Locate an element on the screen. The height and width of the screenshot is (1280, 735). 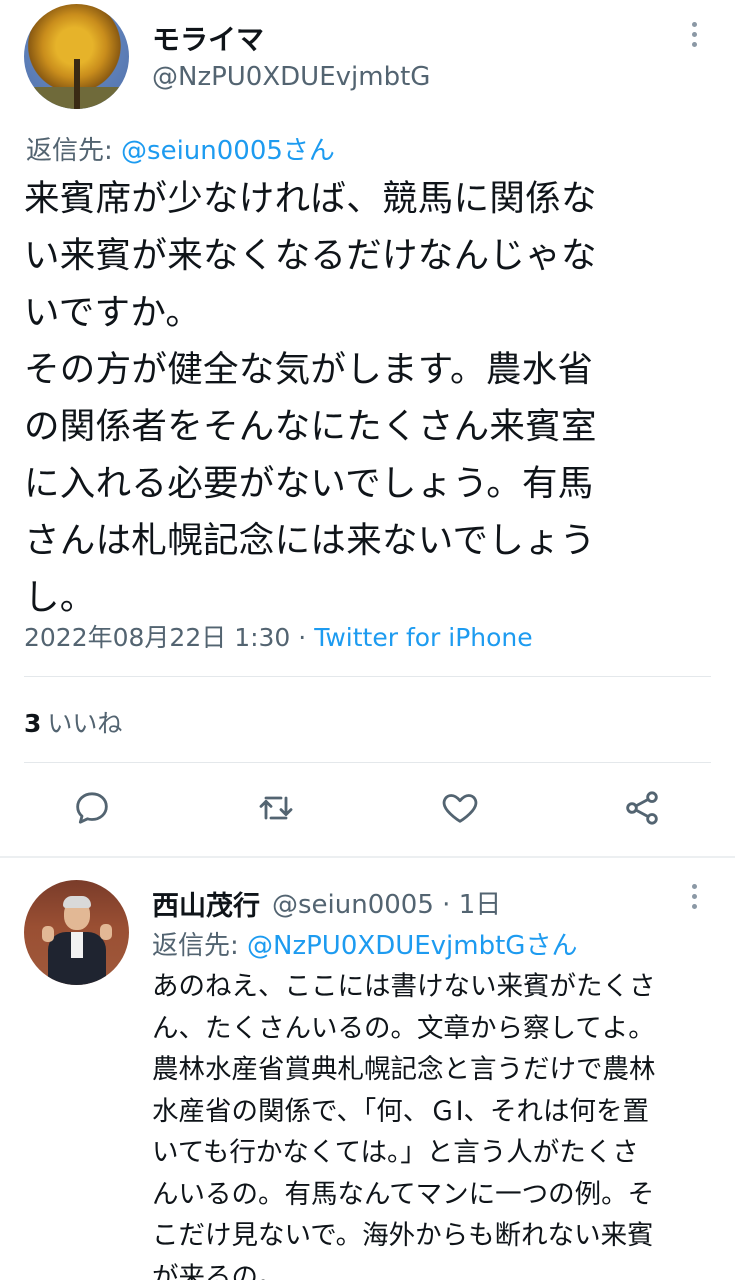
reply-button is located at coordinates (92, 808).